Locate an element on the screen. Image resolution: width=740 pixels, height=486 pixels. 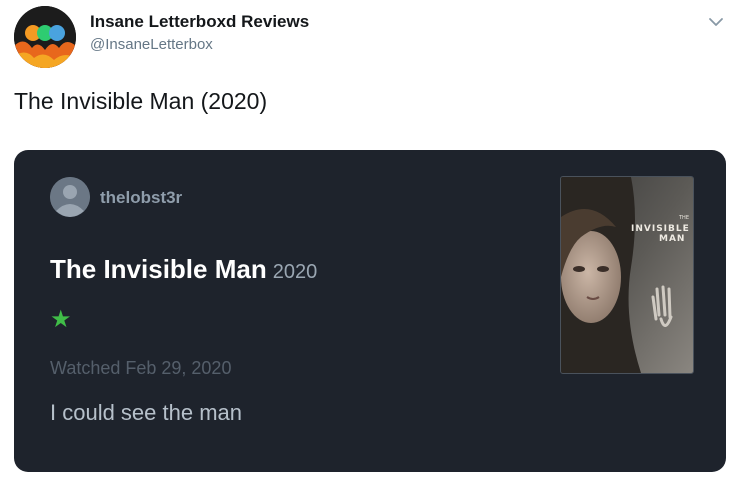
film-name: The Invisible Man is located at coordinates (158, 269).